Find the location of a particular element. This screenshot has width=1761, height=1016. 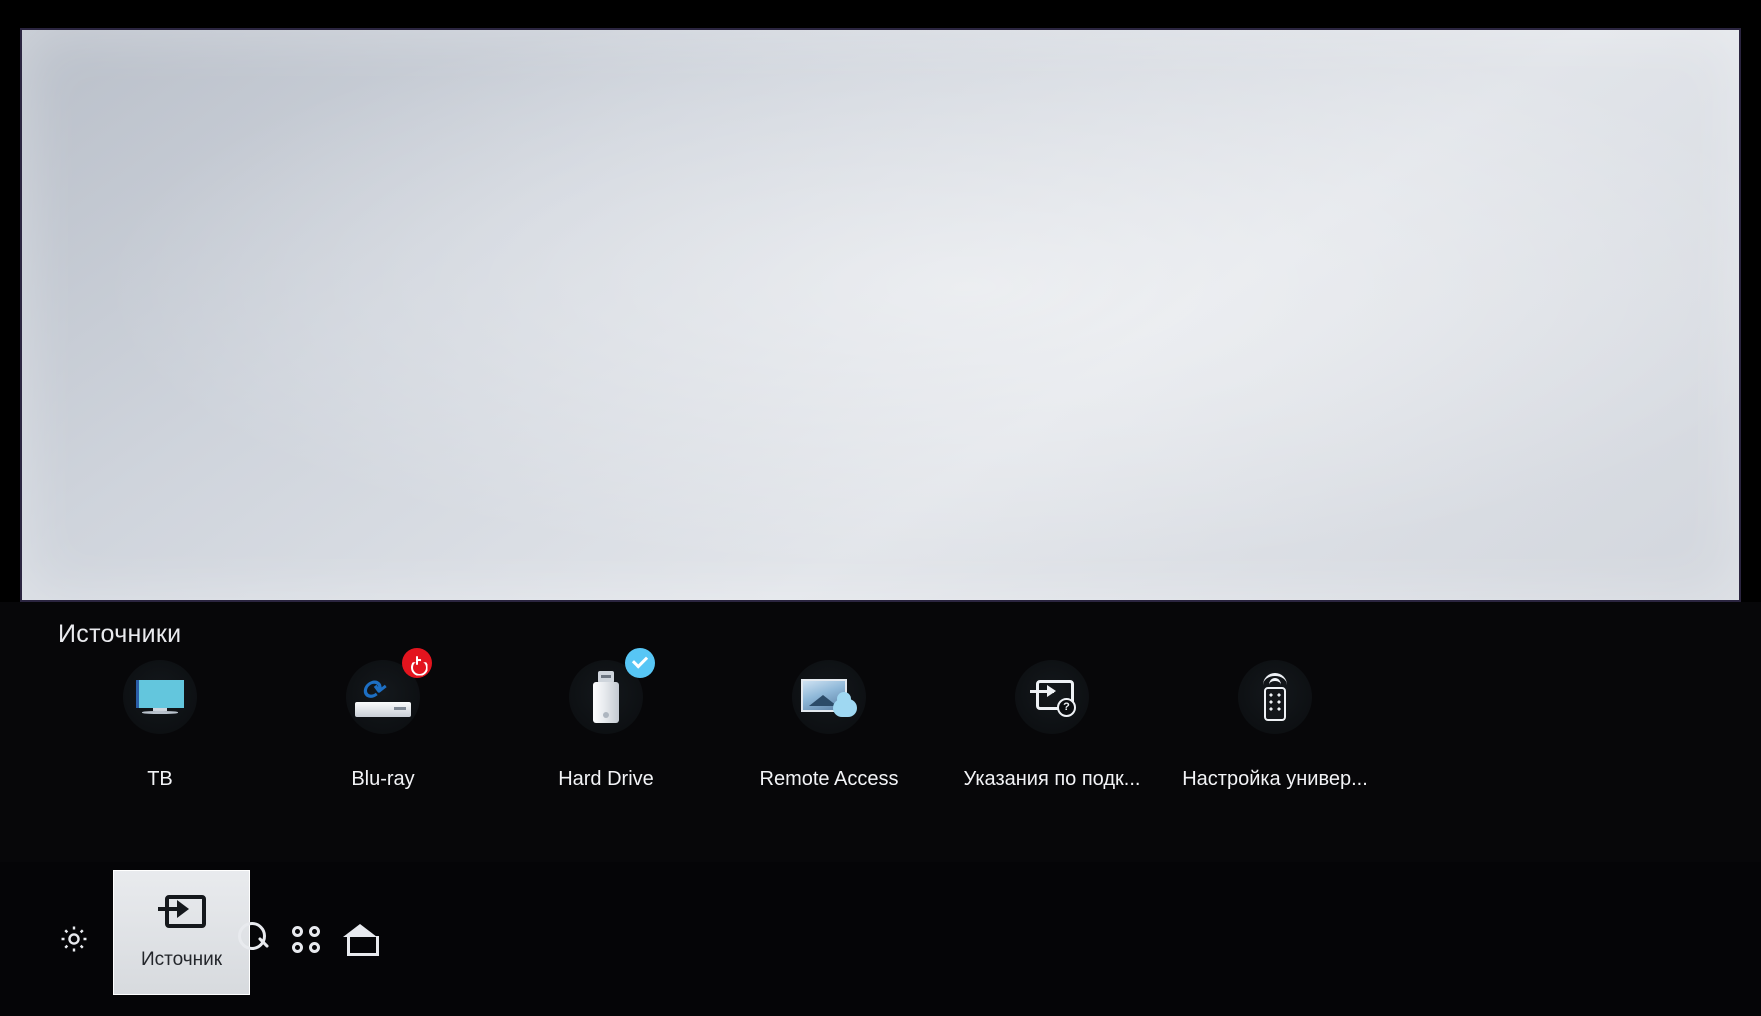

sources-title: Источники is located at coordinates (120, 634).